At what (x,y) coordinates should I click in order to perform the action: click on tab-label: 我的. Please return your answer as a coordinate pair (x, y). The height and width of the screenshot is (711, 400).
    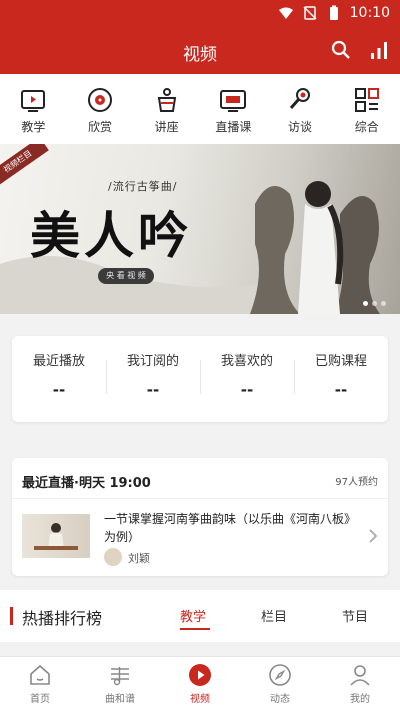
    Looking at the image, I should click on (360, 699).